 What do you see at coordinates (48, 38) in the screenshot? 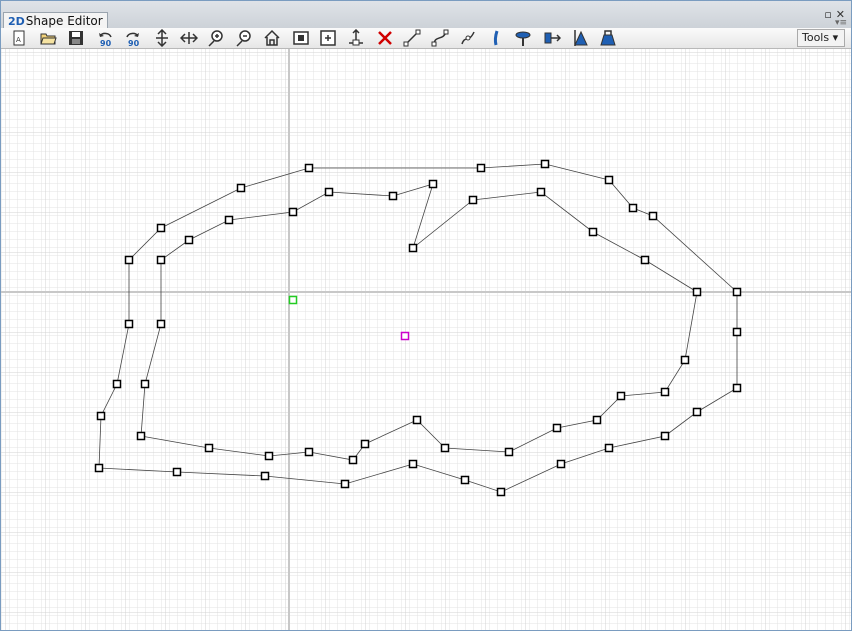
I see `open-icon` at bounding box center [48, 38].